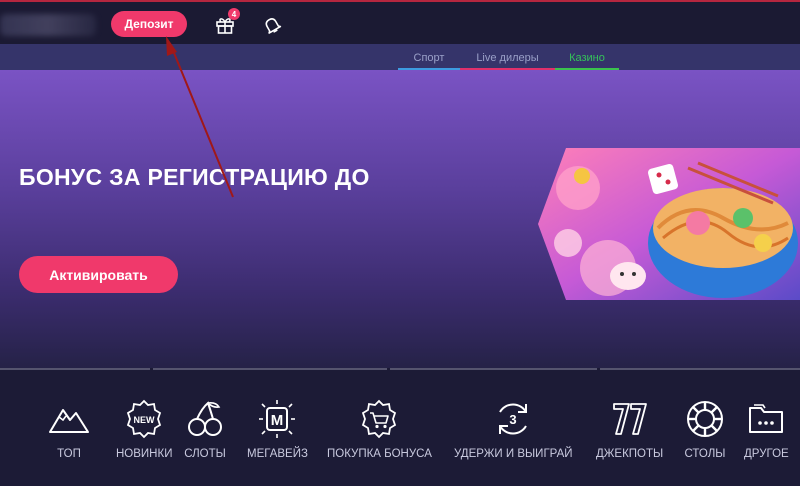 This screenshot has width=800, height=486. What do you see at coordinates (194, 177) in the screenshot?
I see `banner-title: БОНУС ЗА РЕГИСТРАЦИЮ ДО` at bounding box center [194, 177].